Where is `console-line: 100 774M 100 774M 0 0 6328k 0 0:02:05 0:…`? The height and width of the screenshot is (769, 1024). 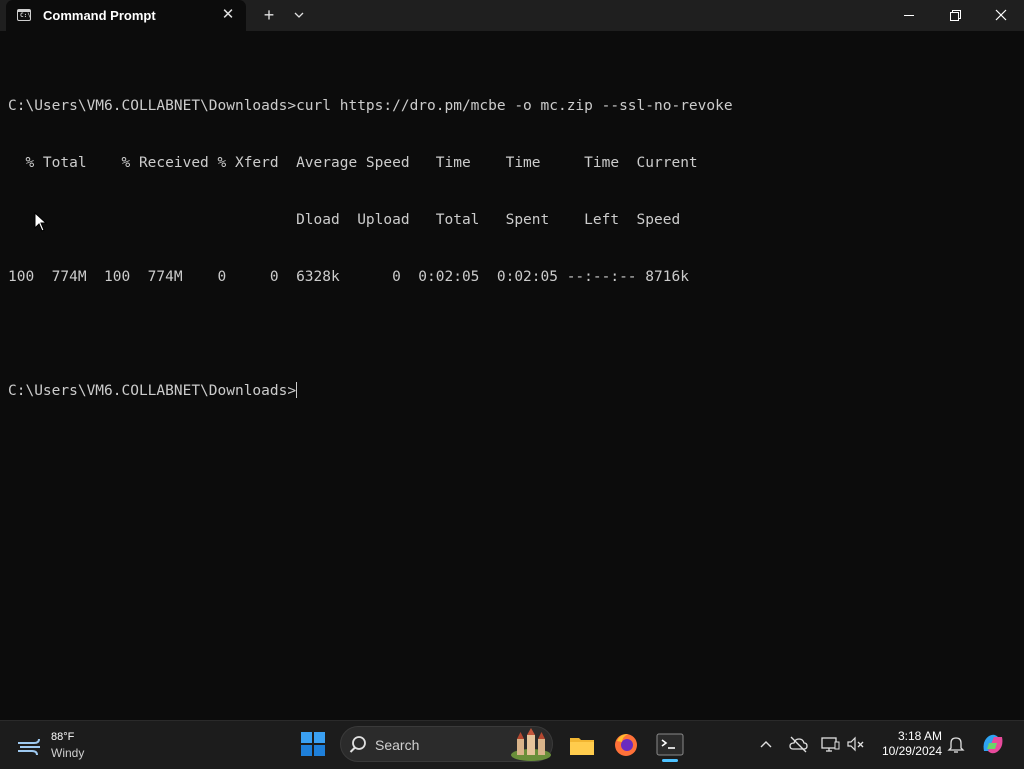
console-line: 100 774M 100 774M 0 0 6328k 0 0:02:05 0:… is located at coordinates (348, 277).